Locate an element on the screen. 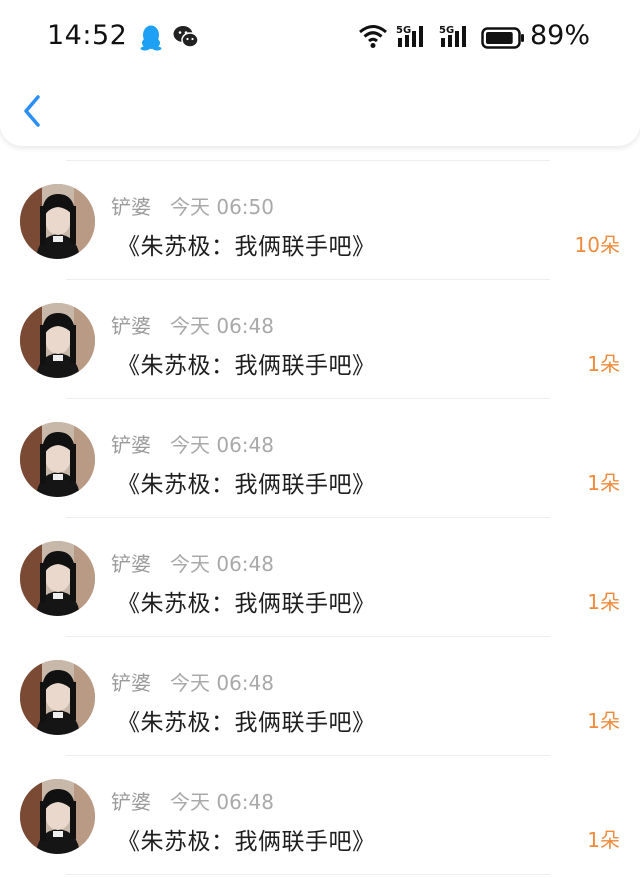  network-label-2: 5G is located at coordinates (446, 30).